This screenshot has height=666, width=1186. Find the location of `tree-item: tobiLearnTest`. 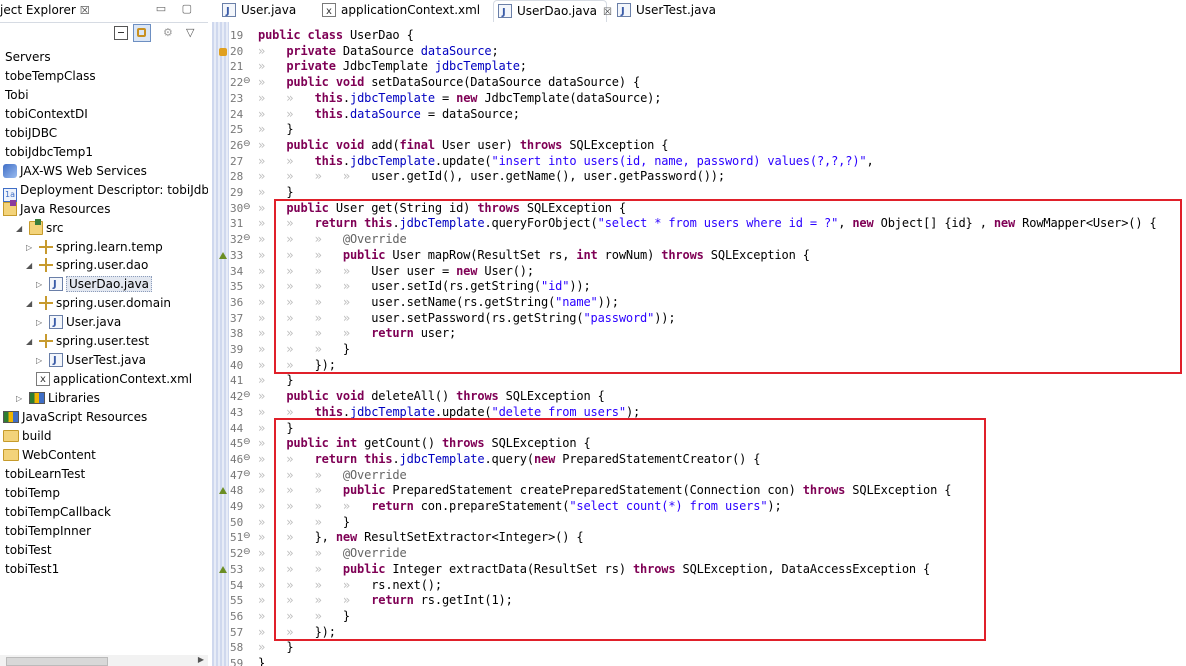

tree-item: tobiLearnTest is located at coordinates (45, 474).